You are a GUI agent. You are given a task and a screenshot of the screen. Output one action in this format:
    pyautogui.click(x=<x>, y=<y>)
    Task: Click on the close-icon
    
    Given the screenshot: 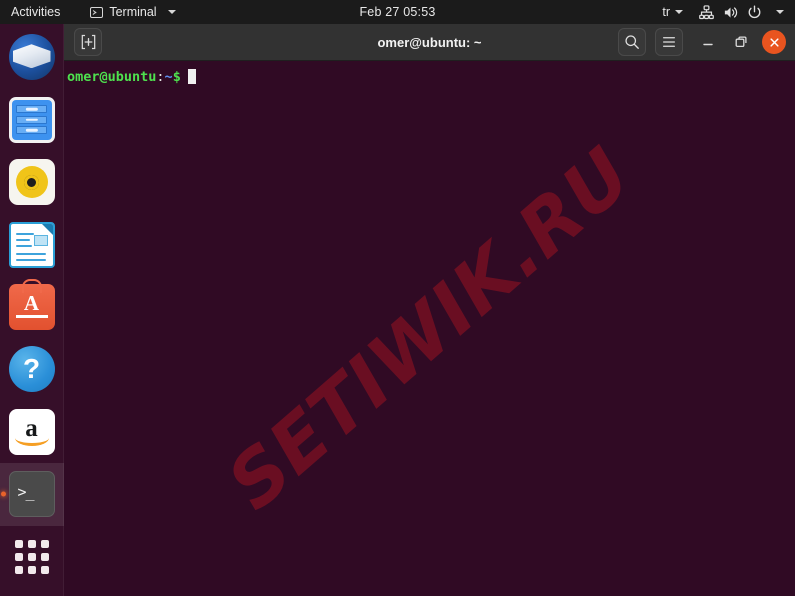 What is the action you would take?
    pyautogui.click(x=774, y=42)
    